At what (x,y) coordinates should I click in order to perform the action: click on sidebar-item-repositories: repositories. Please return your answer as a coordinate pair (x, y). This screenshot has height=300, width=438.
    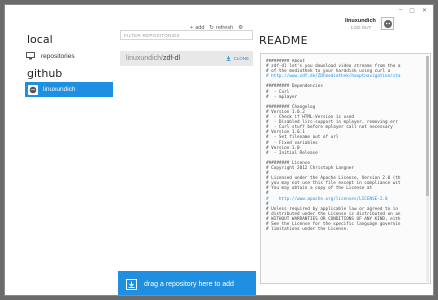
    Looking at the image, I should click on (67, 56).